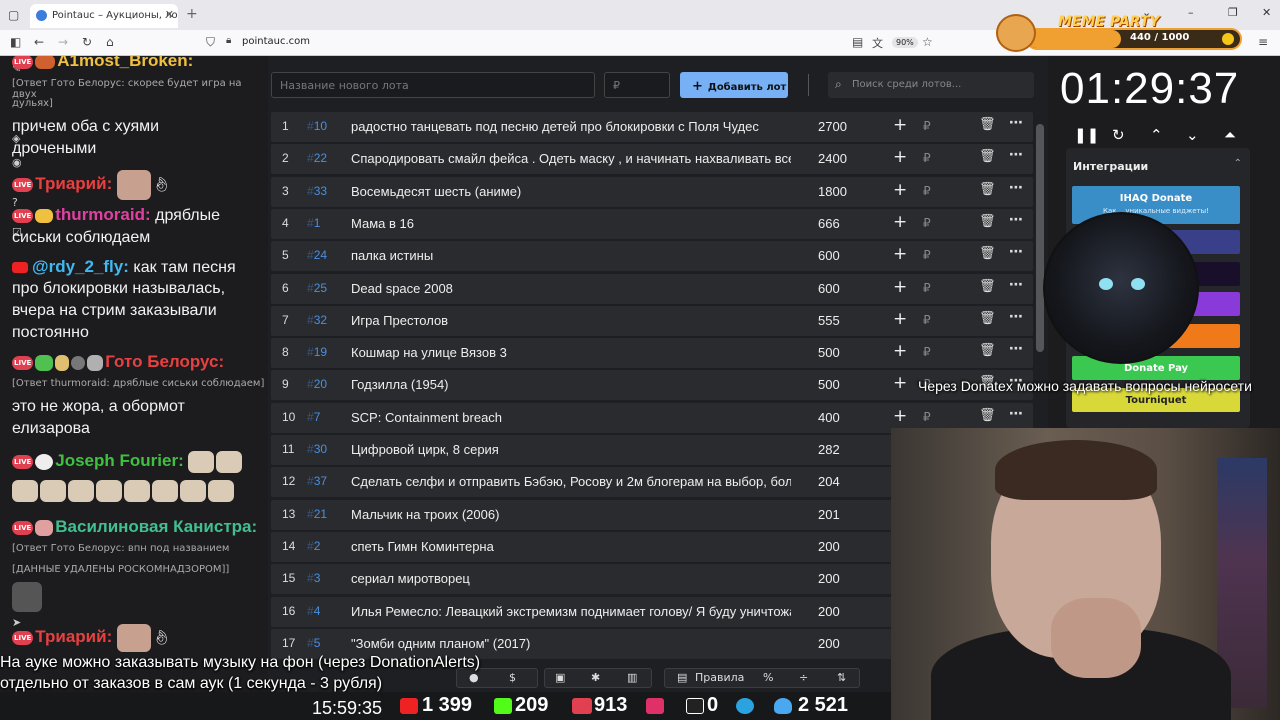 The image size is (1280, 720). What do you see at coordinates (1192, 135) in the screenshot?
I see `chevron-down-icon: ⌄` at bounding box center [1192, 135].